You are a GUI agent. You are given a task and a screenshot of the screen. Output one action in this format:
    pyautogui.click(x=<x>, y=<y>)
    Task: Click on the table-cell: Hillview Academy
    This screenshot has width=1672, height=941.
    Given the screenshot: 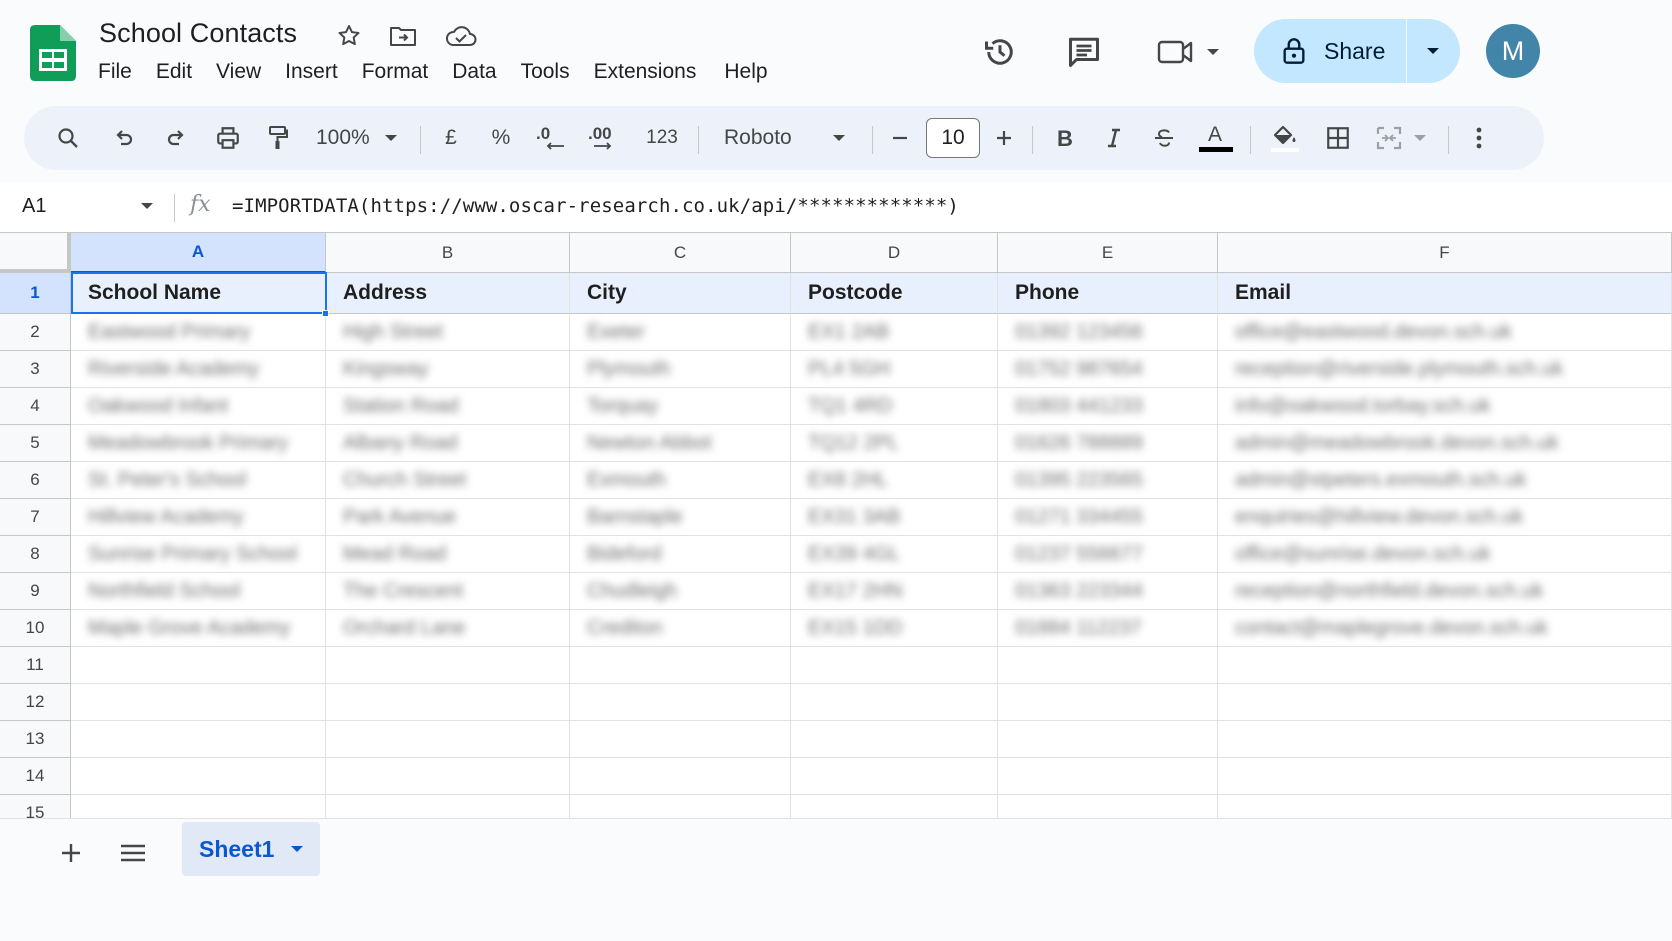 What is the action you would take?
    pyautogui.click(x=198, y=517)
    